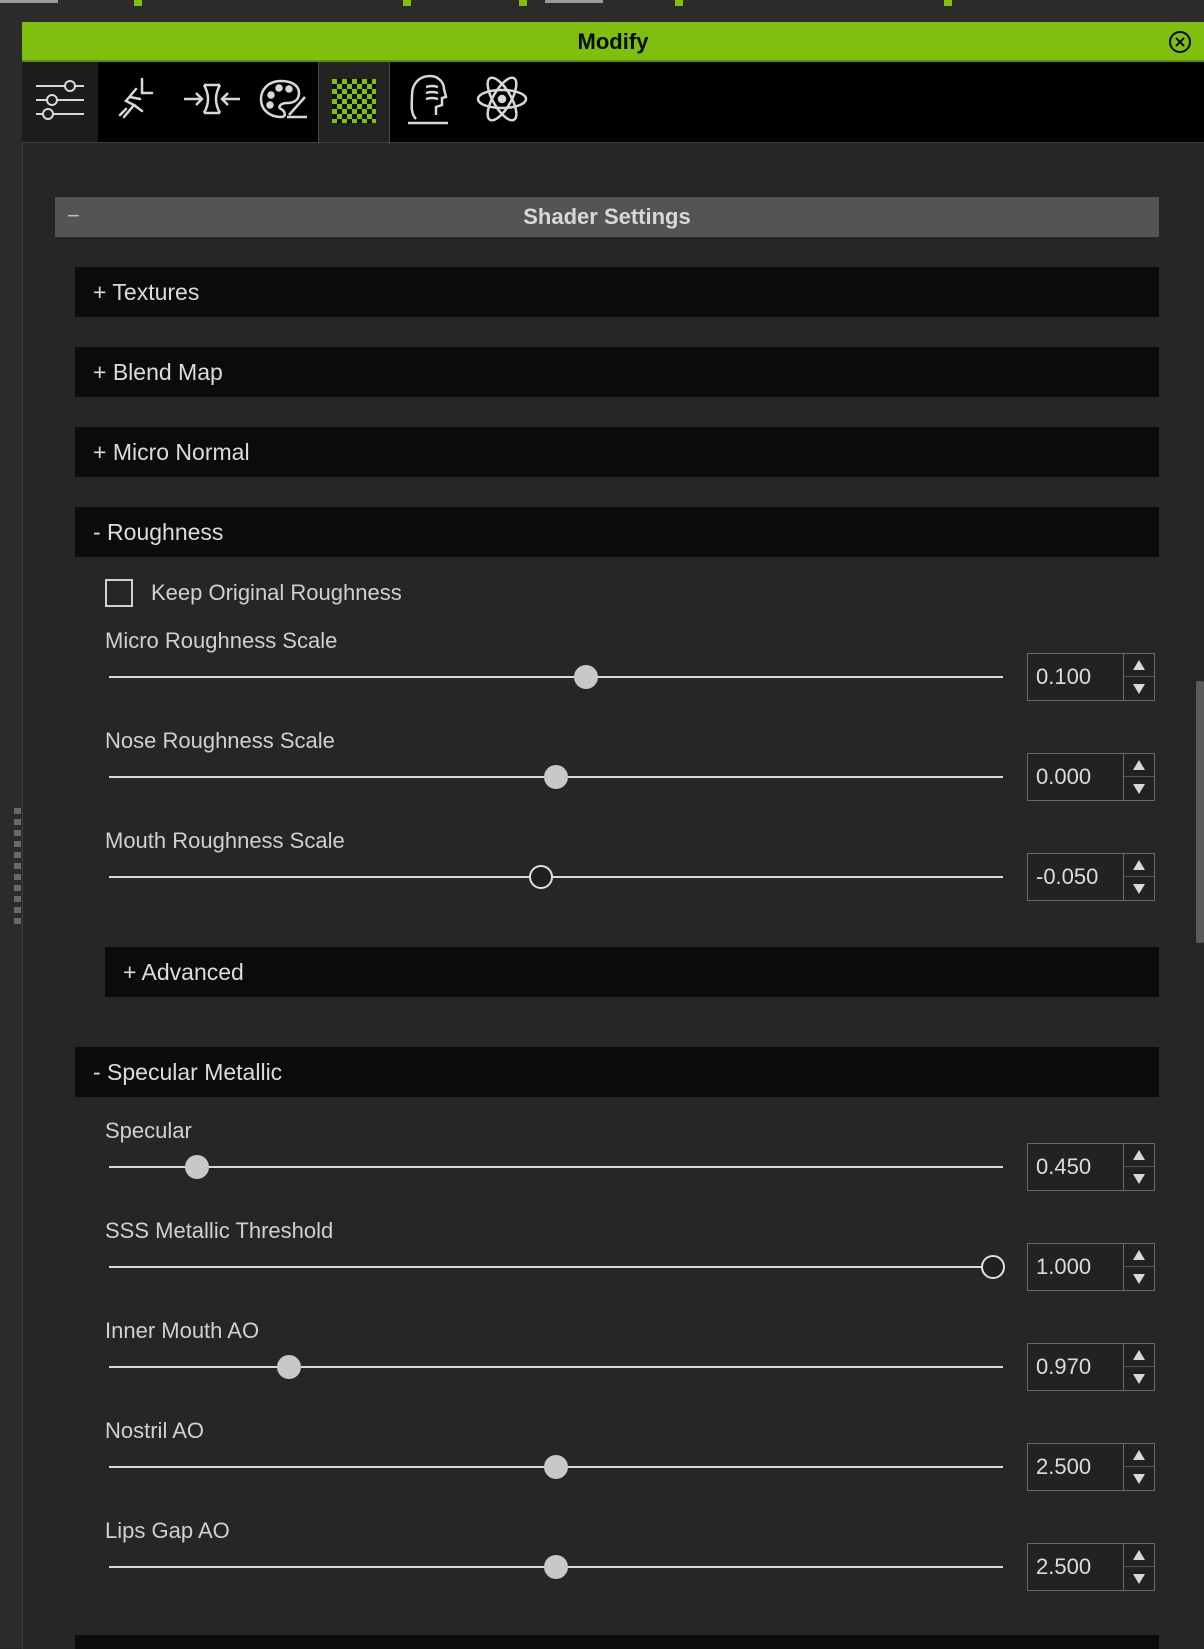  Describe the element at coordinates (1063, 1267) in the screenshot. I see `value-field: 1.000` at that location.